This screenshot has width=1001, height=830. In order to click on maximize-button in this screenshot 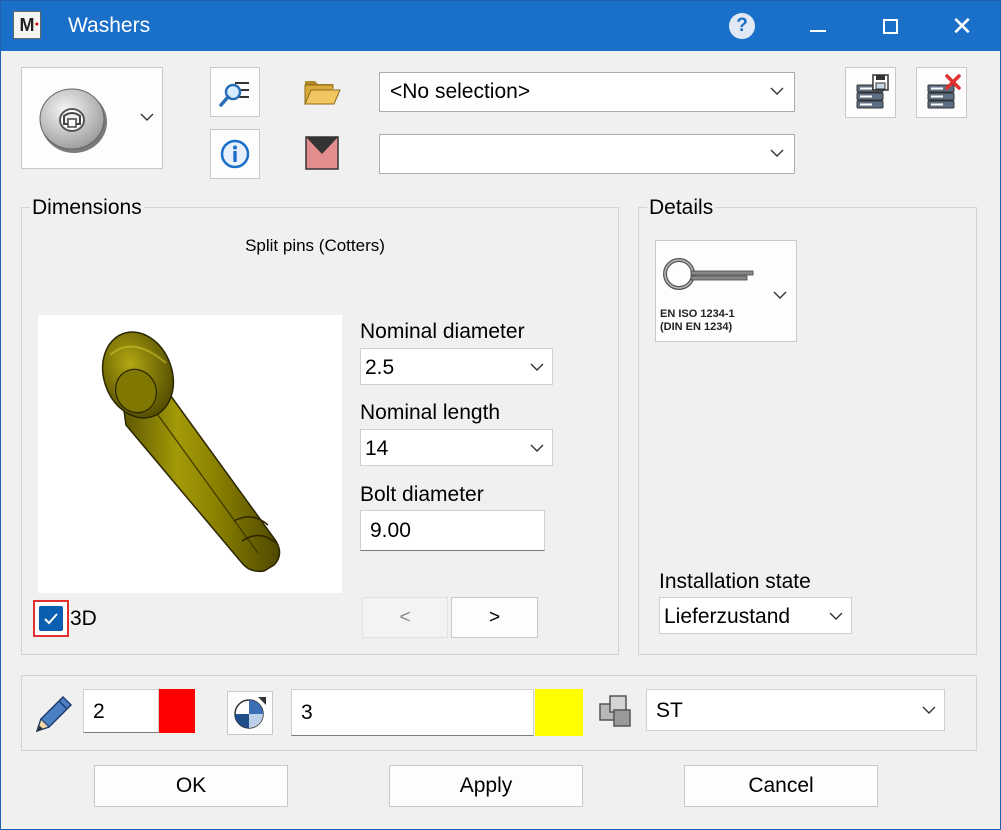, I will do `click(890, 26)`.